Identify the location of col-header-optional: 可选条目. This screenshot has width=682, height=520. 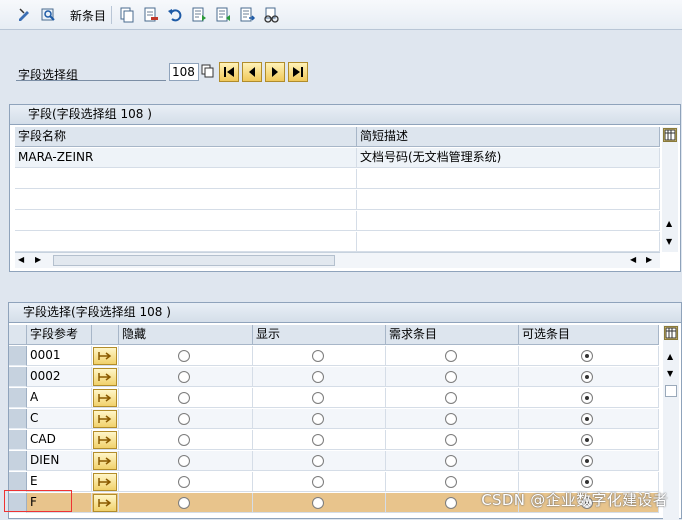
(589, 335).